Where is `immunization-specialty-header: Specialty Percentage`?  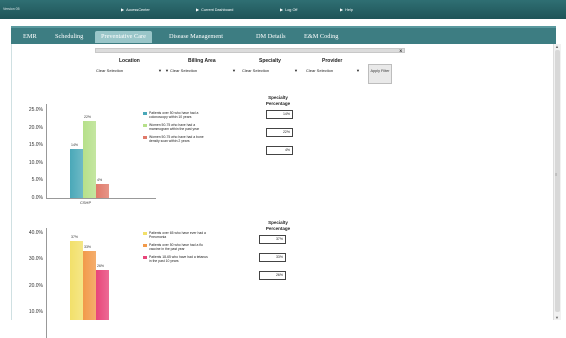
immunization-specialty-header: Specialty Percentage is located at coordinates (278, 225).